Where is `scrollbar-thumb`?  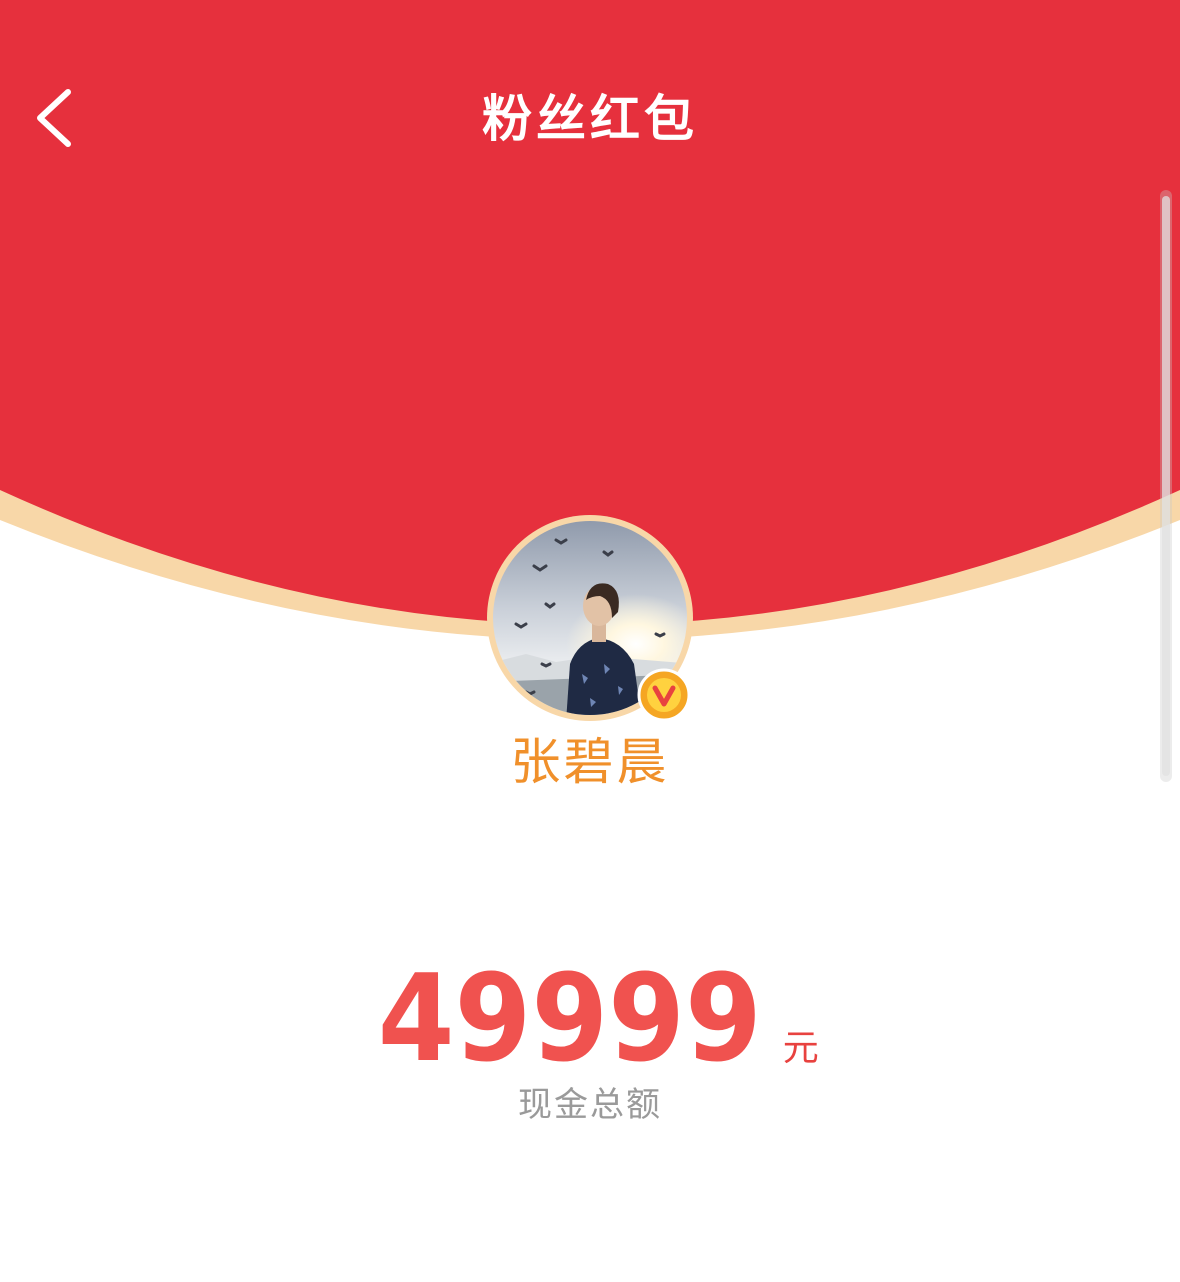 scrollbar-thumb is located at coordinates (1166, 486).